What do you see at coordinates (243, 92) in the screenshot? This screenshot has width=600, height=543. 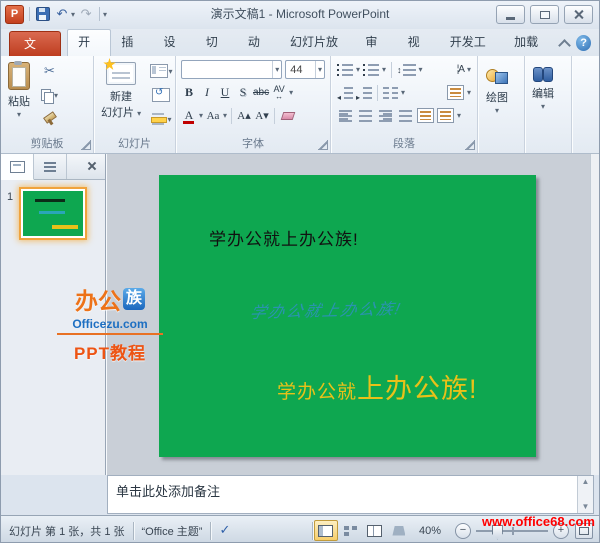 I see `text-shadow-button: S` at bounding box center [243, 92].